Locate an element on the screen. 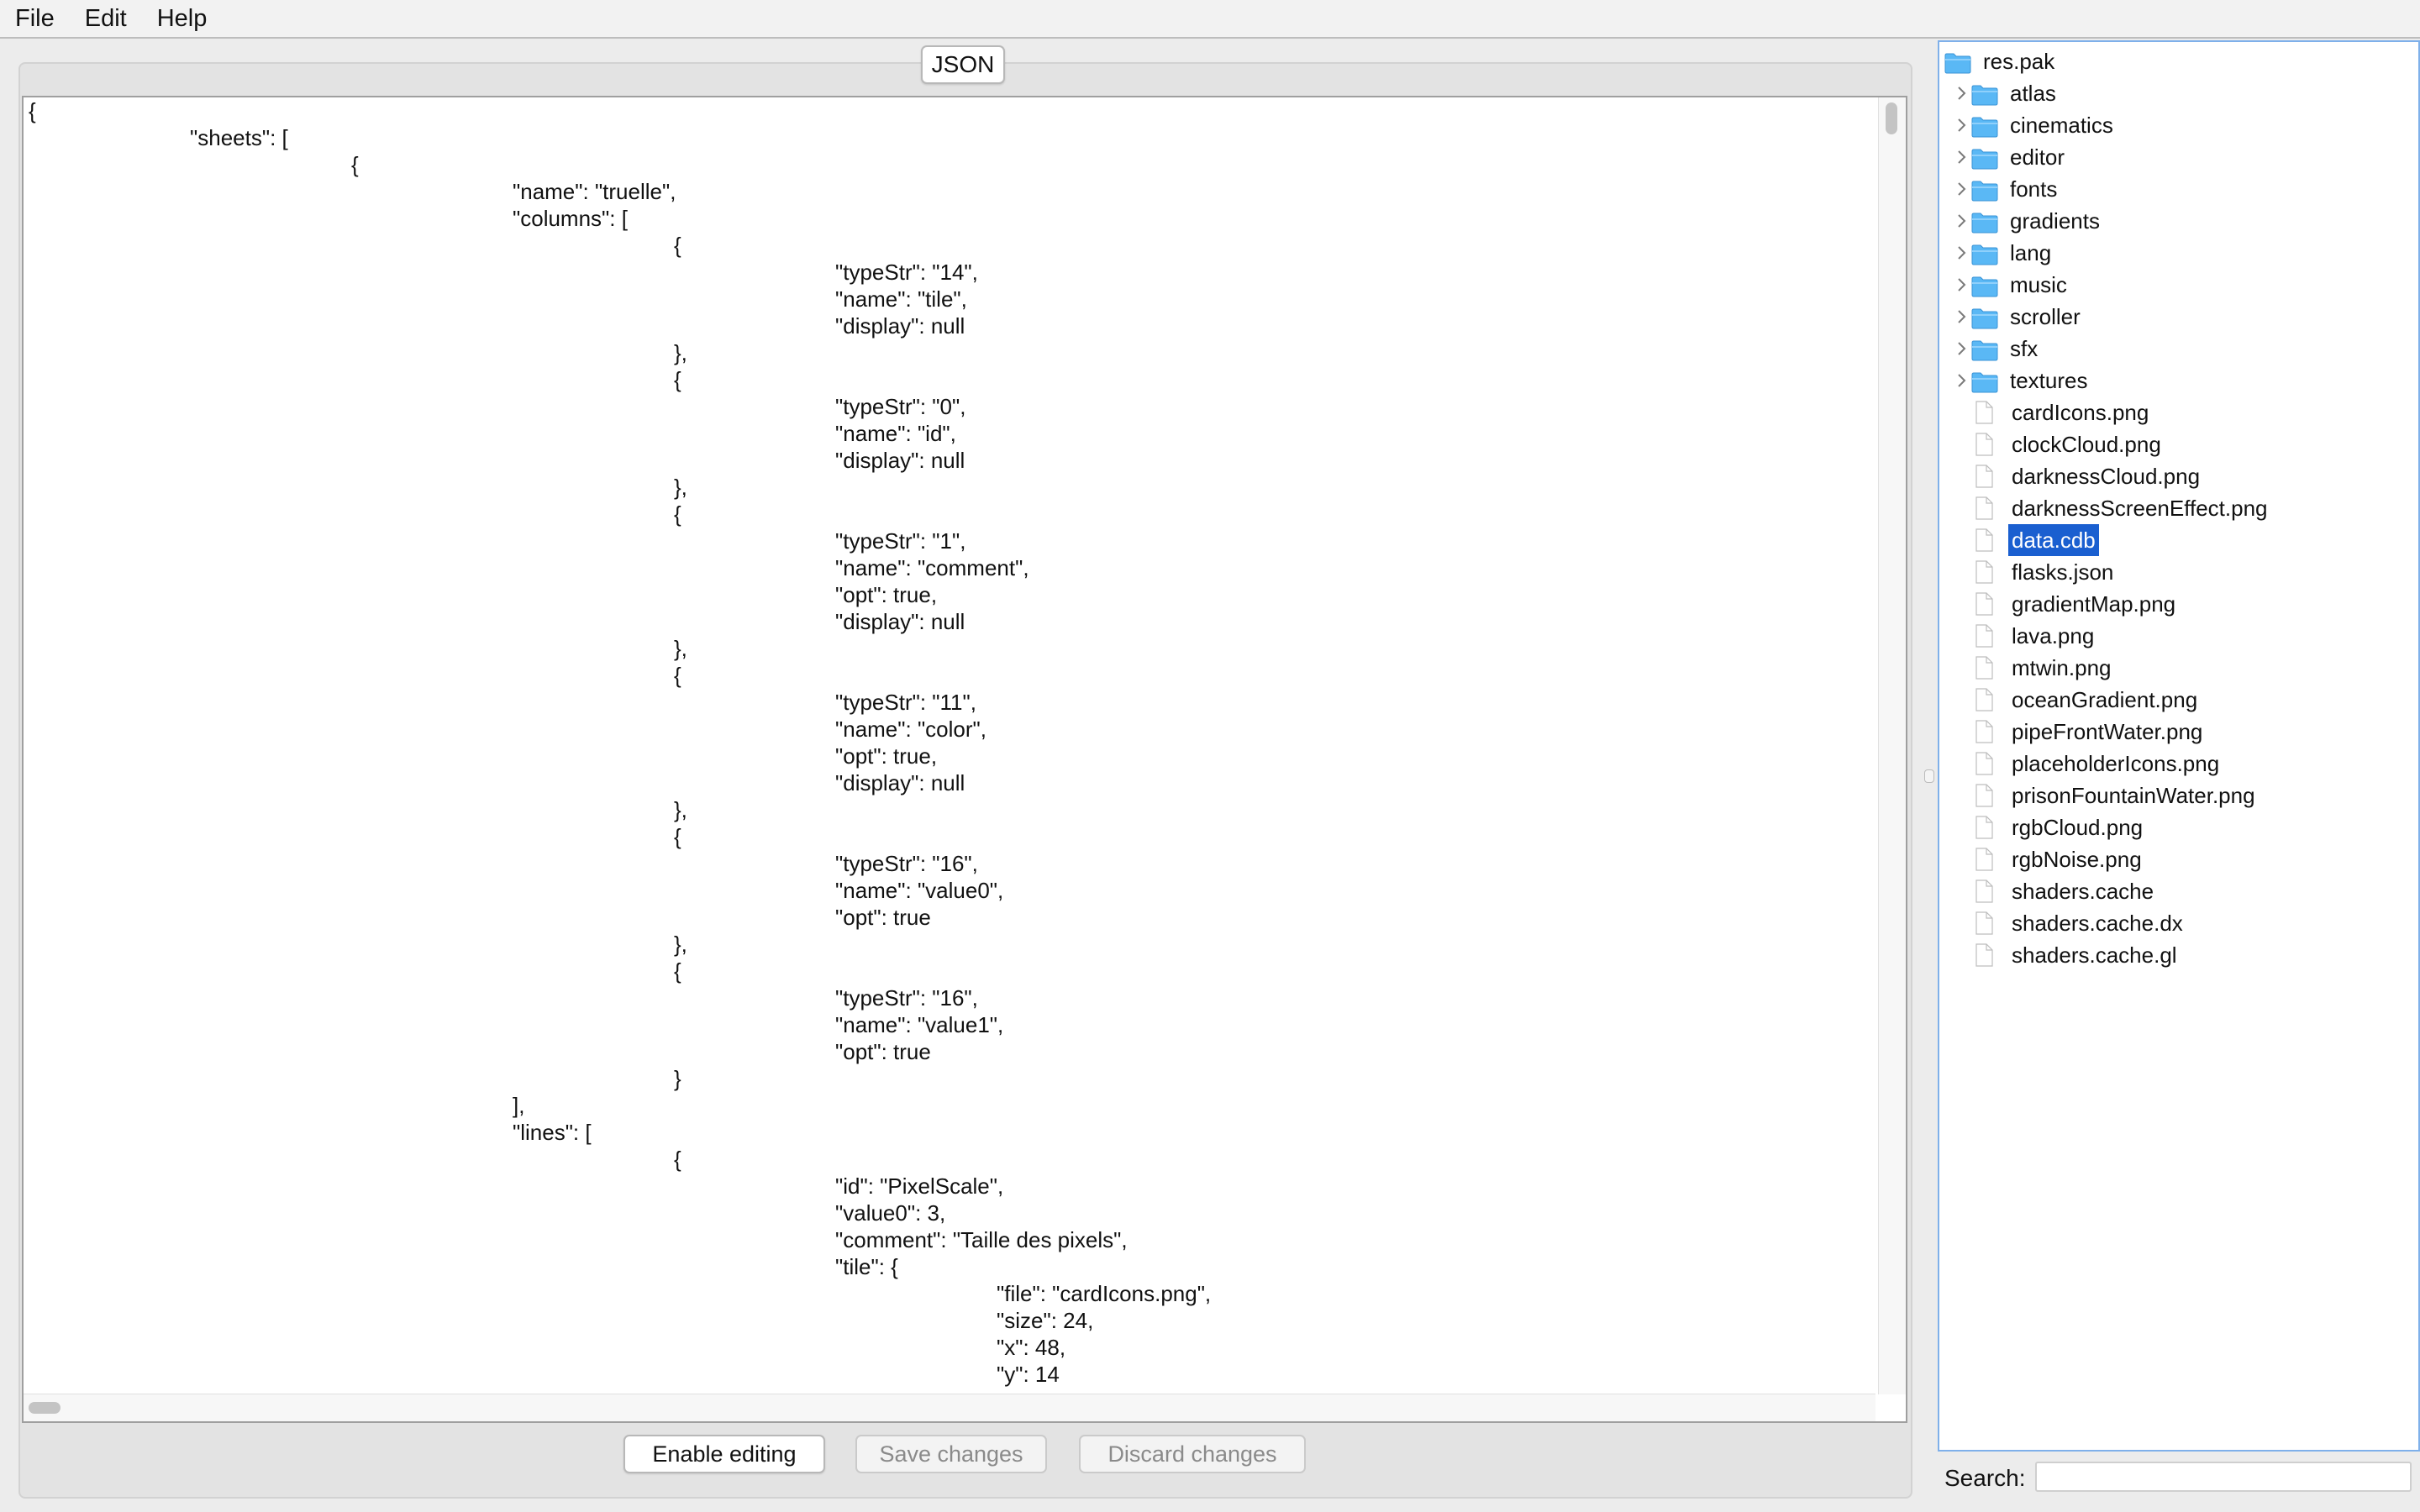  tree-folder-music: music is located at coordinates (2011, 285).